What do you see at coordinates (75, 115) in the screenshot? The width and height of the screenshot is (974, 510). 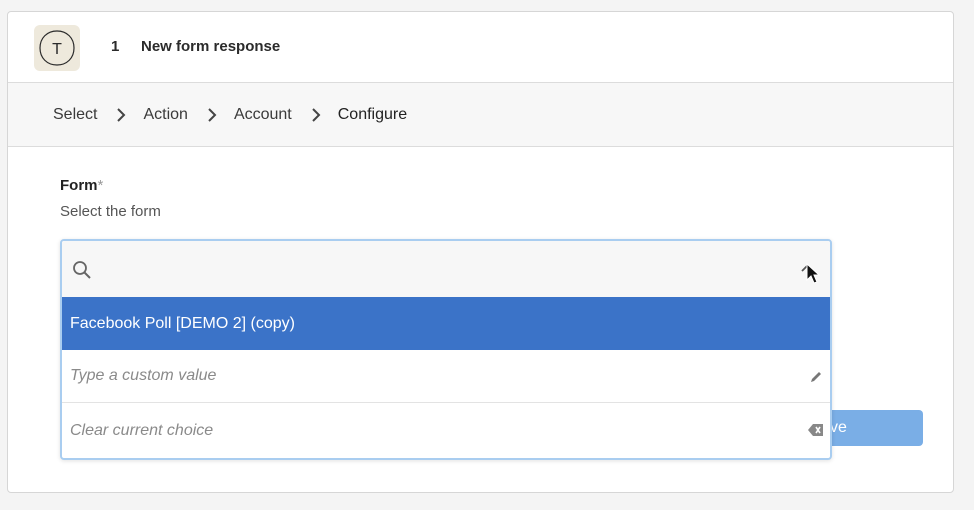 I see `breadcrumb-select: Select` at bounding box center [75, 115].